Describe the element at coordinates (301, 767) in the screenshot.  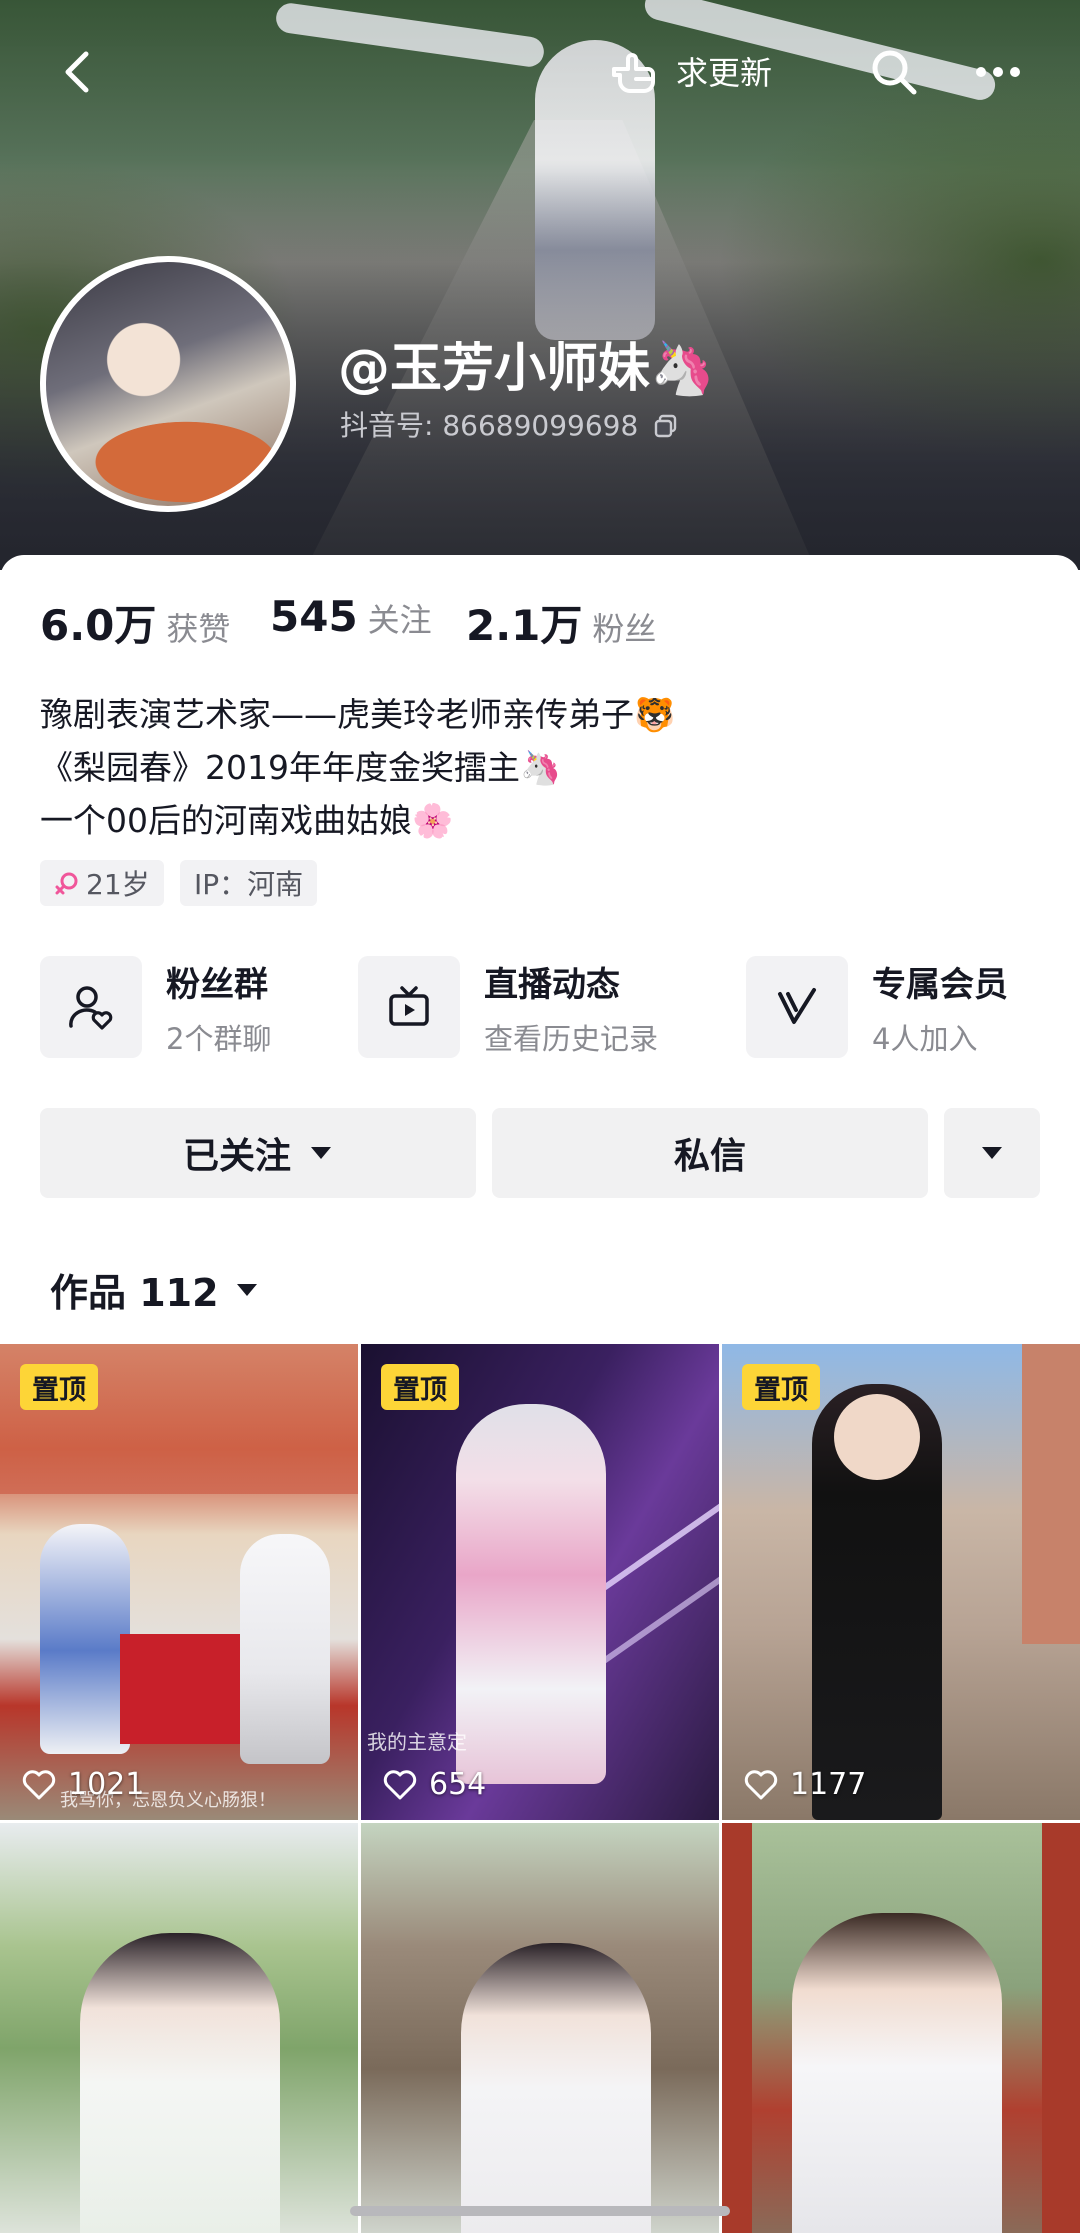
I see `bio-line-2: 《梨园春》2019年年度金奖擂主🦄` at that location.